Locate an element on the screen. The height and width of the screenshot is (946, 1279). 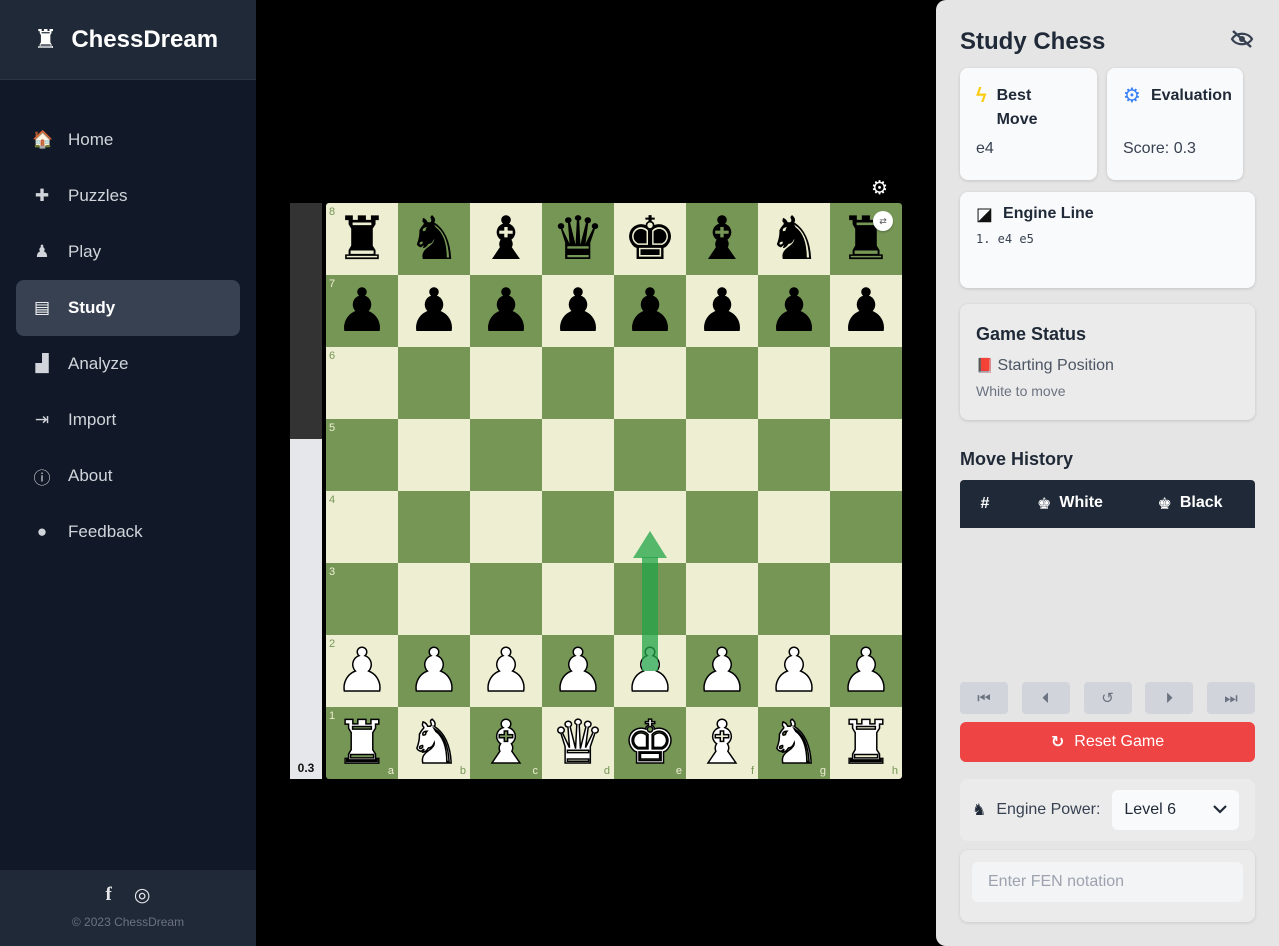
square-e7: ♟ is located at coordinates (650, 311).